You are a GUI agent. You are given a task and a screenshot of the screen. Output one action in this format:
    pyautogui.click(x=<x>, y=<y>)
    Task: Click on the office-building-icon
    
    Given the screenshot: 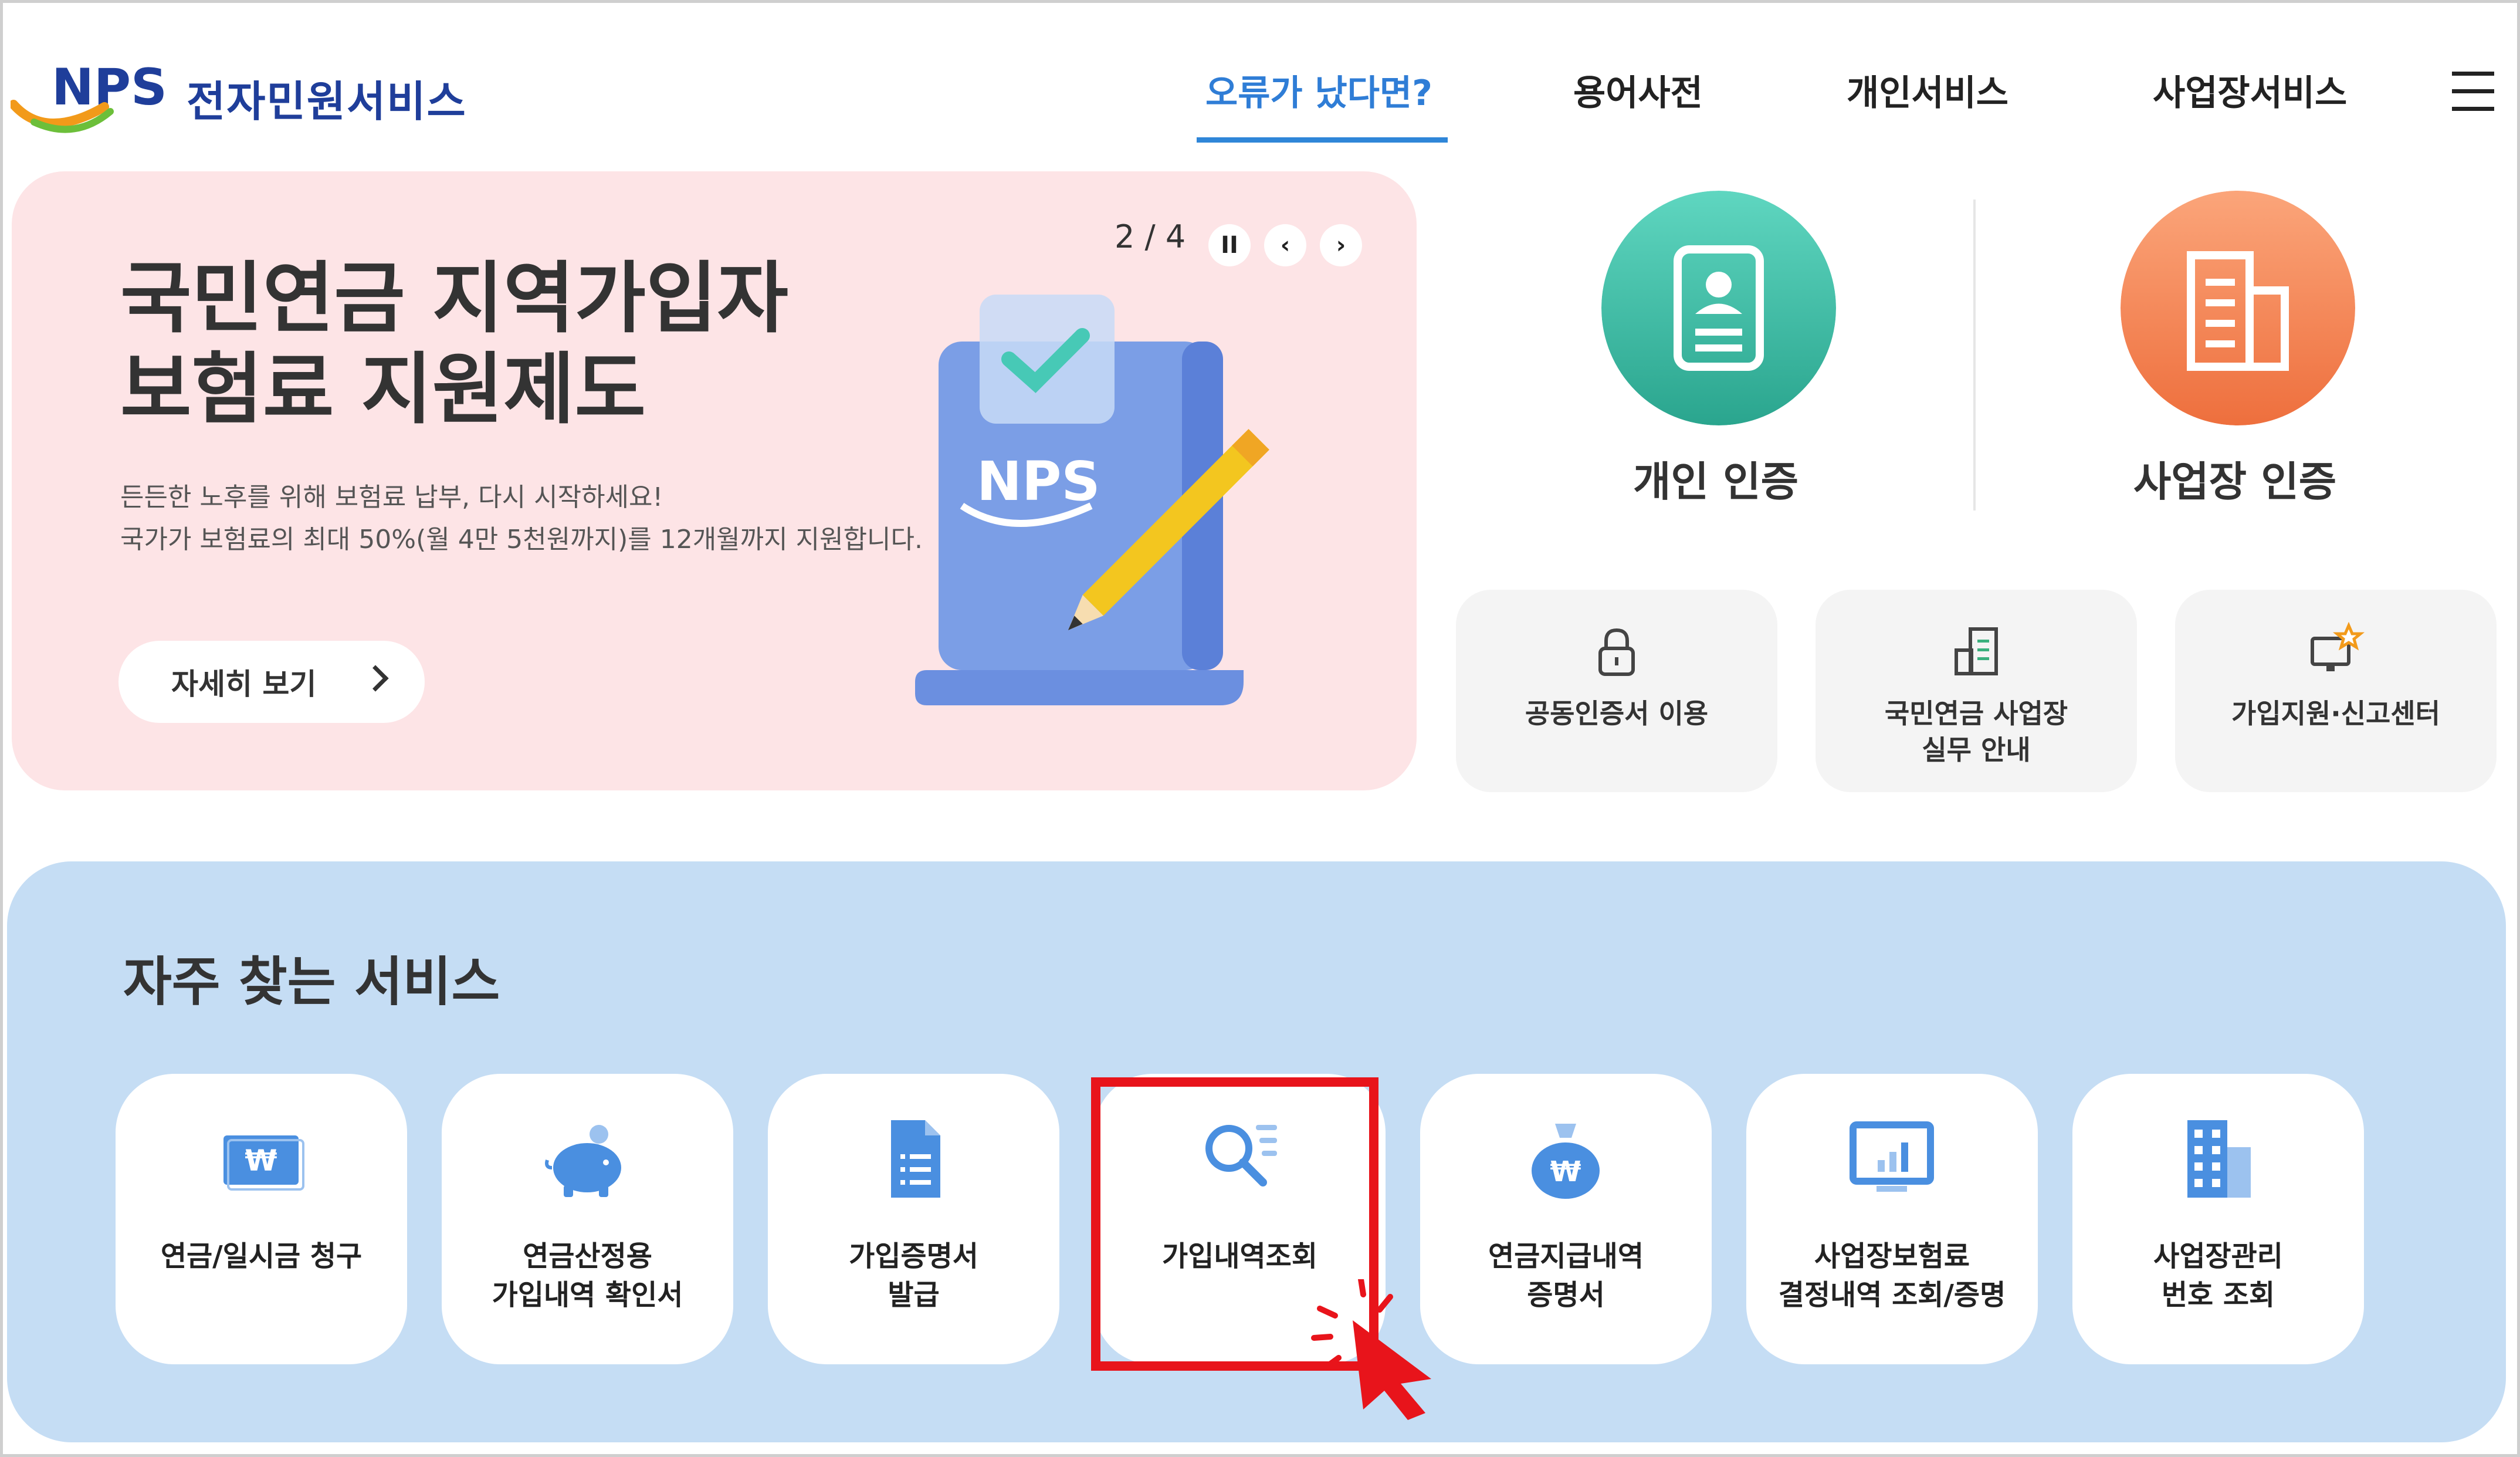 What is the action you would take?
    pyautogui.click(x=2219, y=1159)
    